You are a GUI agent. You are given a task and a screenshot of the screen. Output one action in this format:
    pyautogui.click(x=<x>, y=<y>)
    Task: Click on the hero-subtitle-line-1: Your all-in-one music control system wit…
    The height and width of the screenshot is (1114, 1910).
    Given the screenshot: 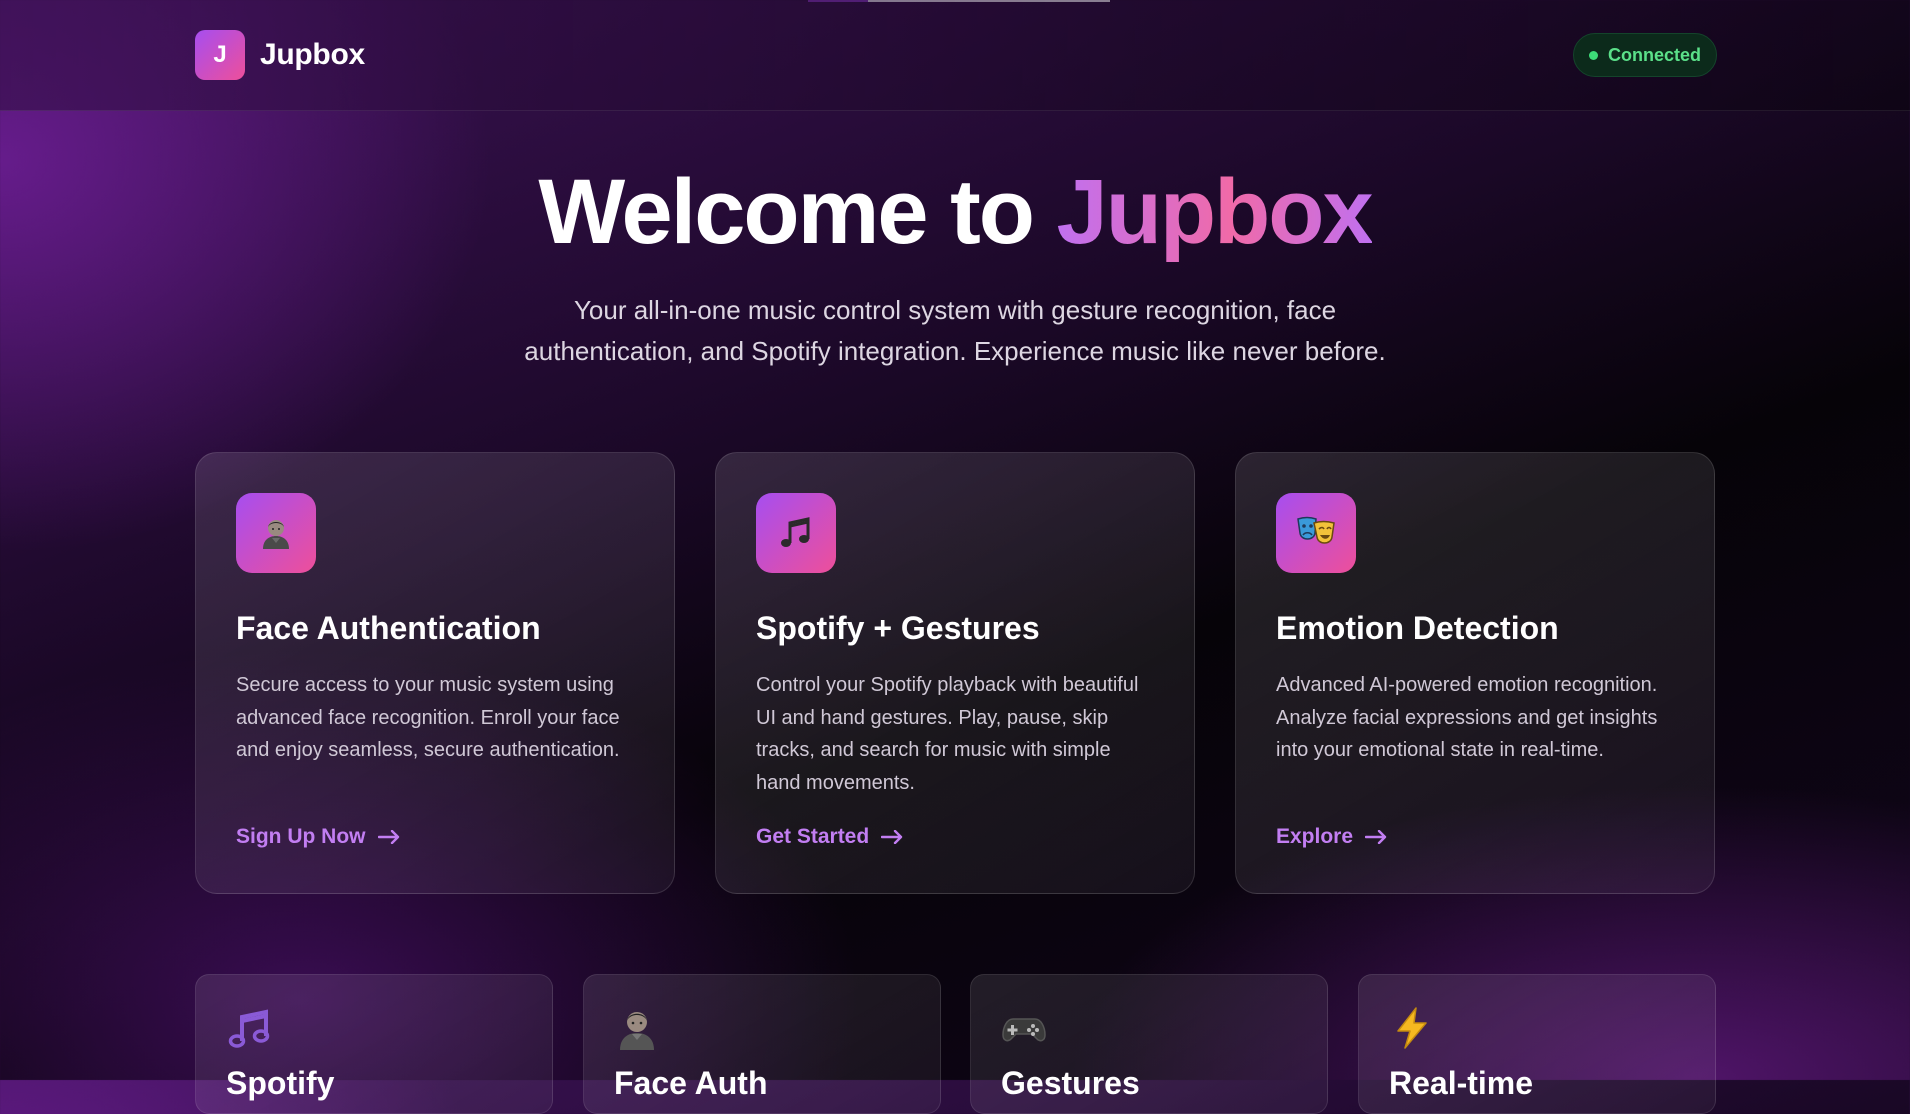 What is the action you would take?
    pyautogui.click(x=955, y=310)
    